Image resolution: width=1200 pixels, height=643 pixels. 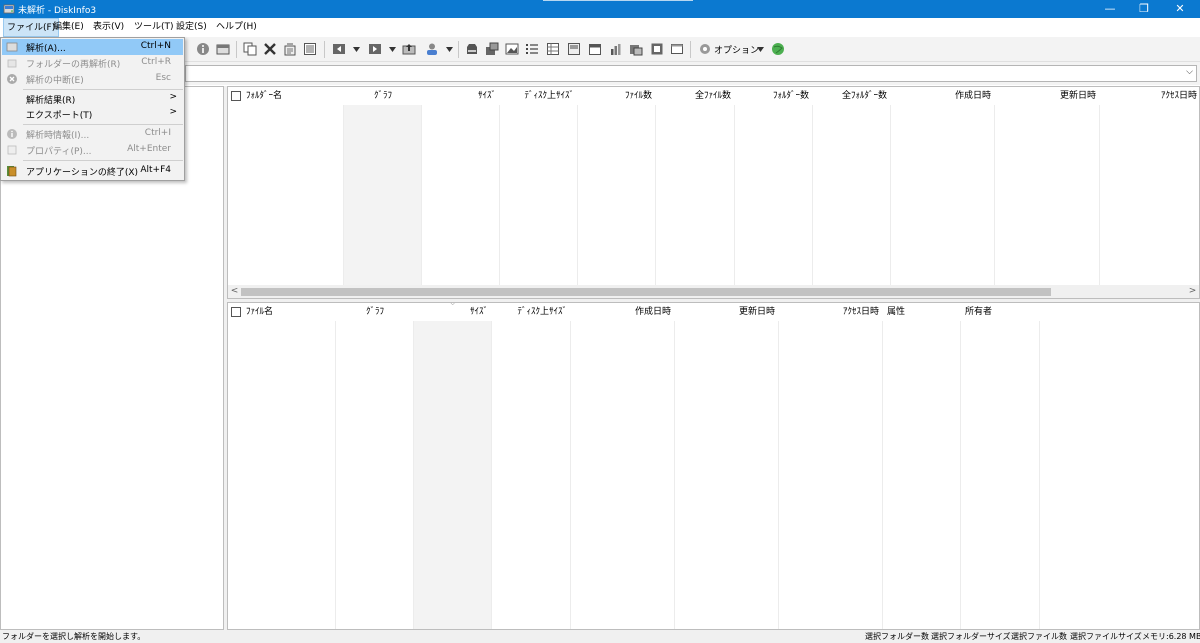 I want to click on chart-icon, so click(x=616, y=49).